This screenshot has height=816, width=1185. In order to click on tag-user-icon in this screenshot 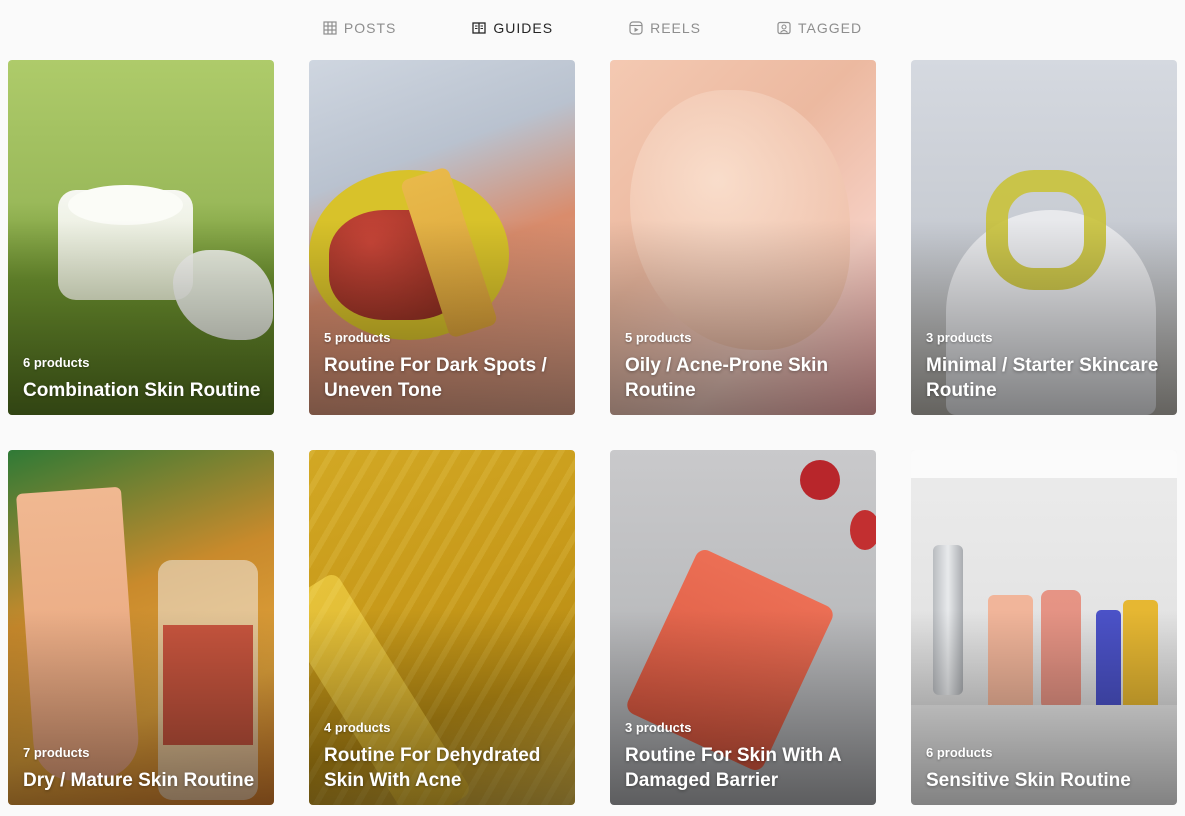, I will do `click(784, 28)`.